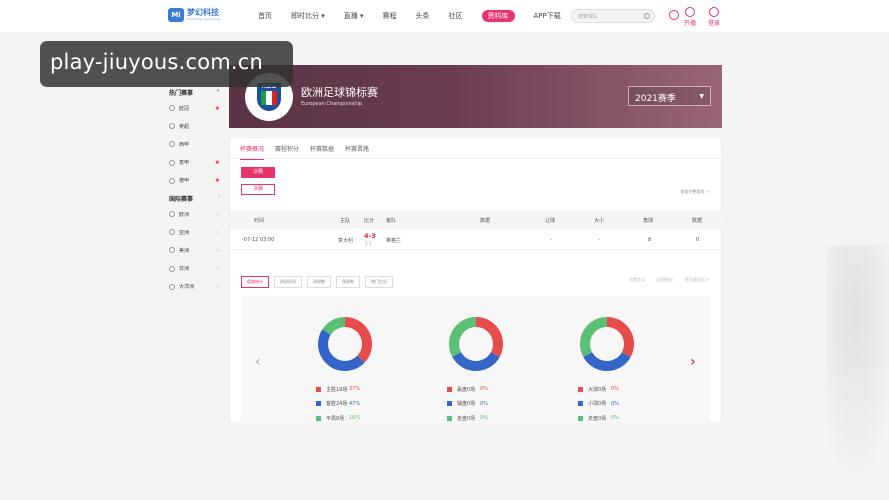 This screenshot has height=500, width=889. I want to click on sidebar-item-ucl: 欧冠 ★, so click(194, 108).